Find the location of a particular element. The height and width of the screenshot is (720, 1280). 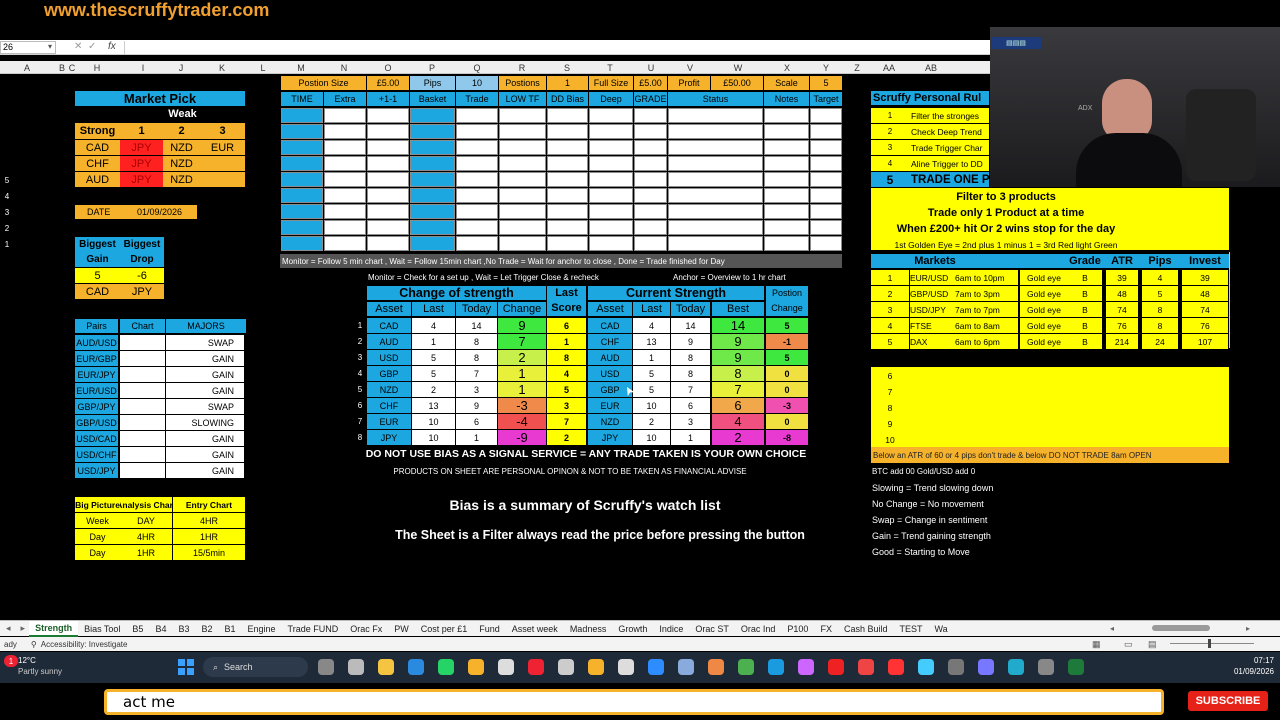

column-header: A is located at coordinates (27, 67).